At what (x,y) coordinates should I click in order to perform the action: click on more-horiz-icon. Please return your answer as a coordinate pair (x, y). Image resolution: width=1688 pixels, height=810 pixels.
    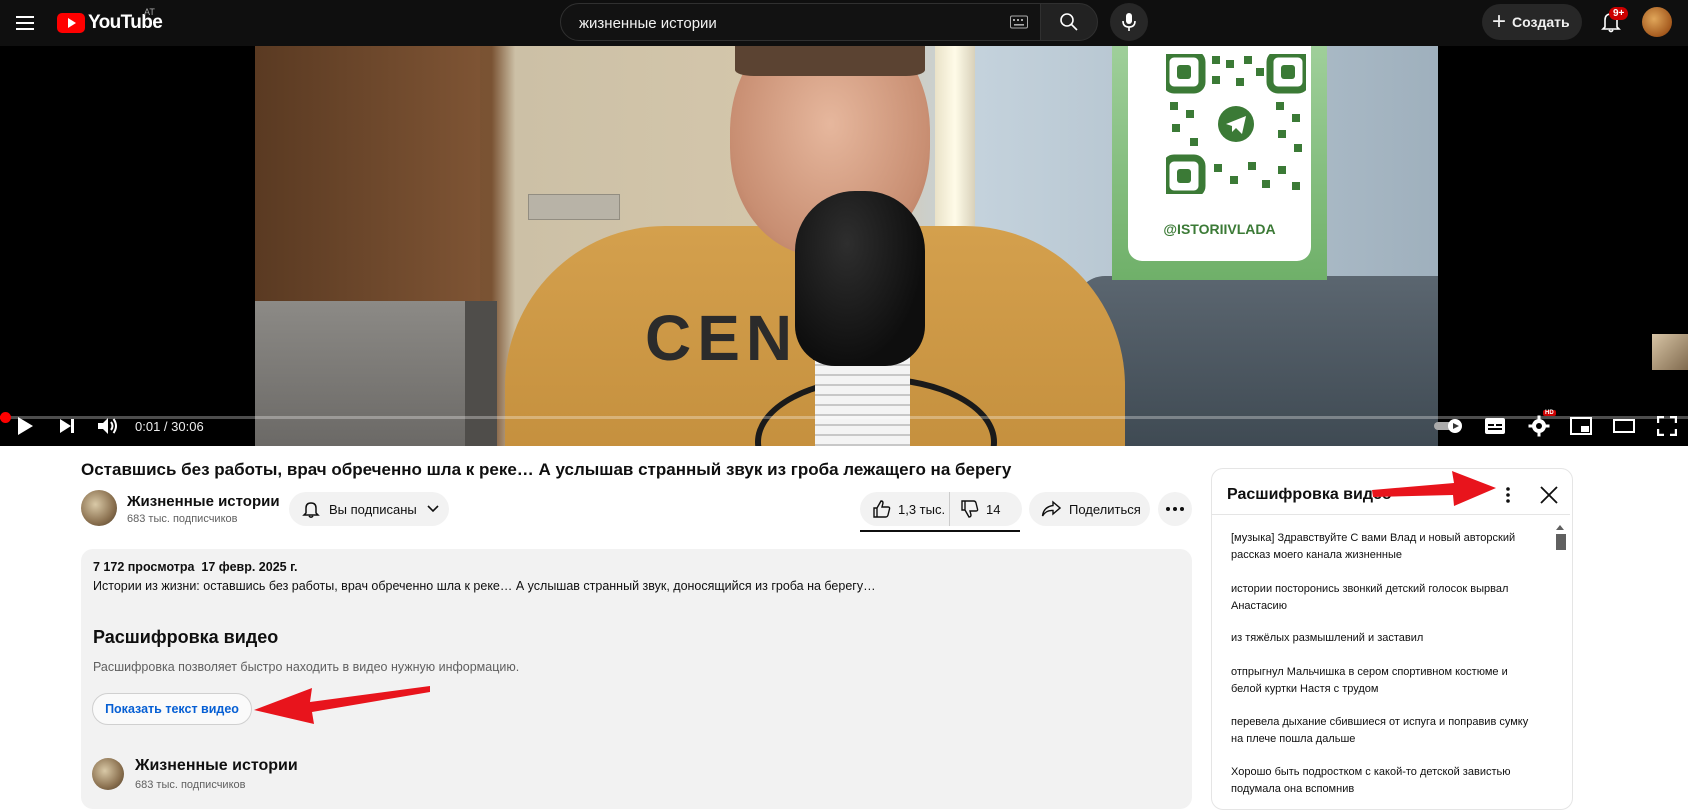
    Looking at the image, I should click on (1175, 509).